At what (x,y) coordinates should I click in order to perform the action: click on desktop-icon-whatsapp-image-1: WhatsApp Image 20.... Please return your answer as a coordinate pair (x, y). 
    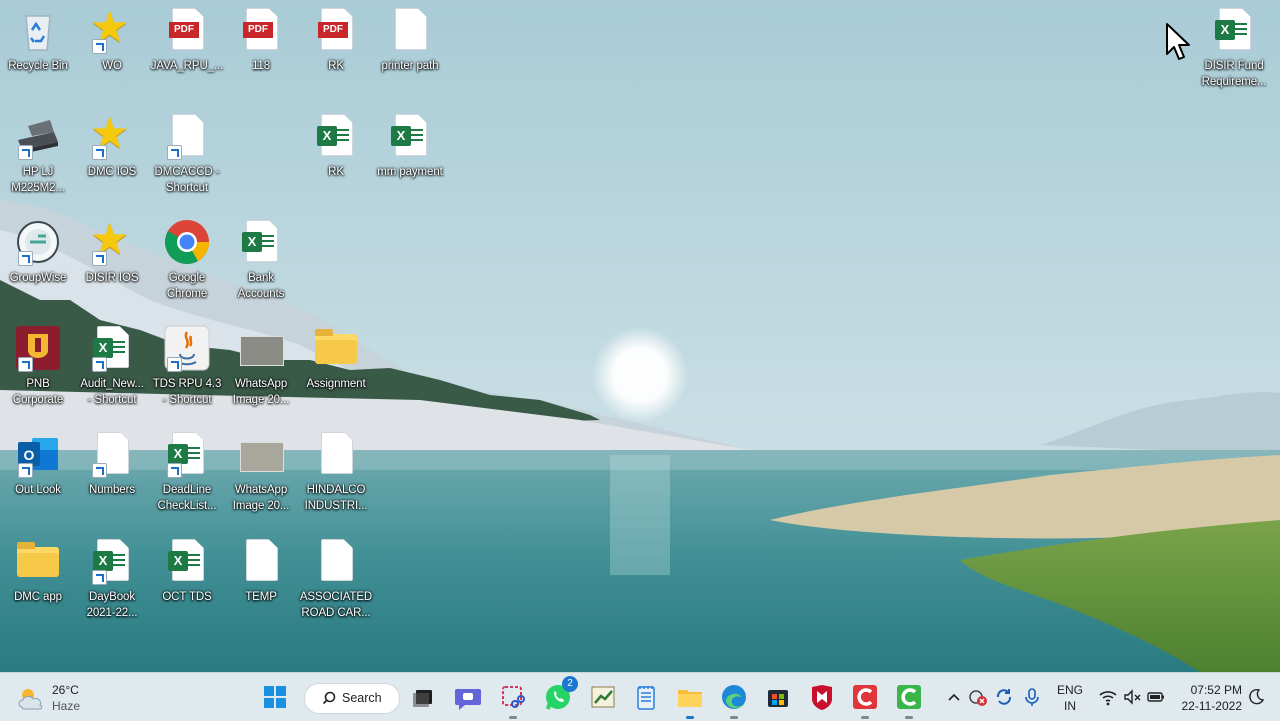
    Looking at the image, I should click on (261, 372).